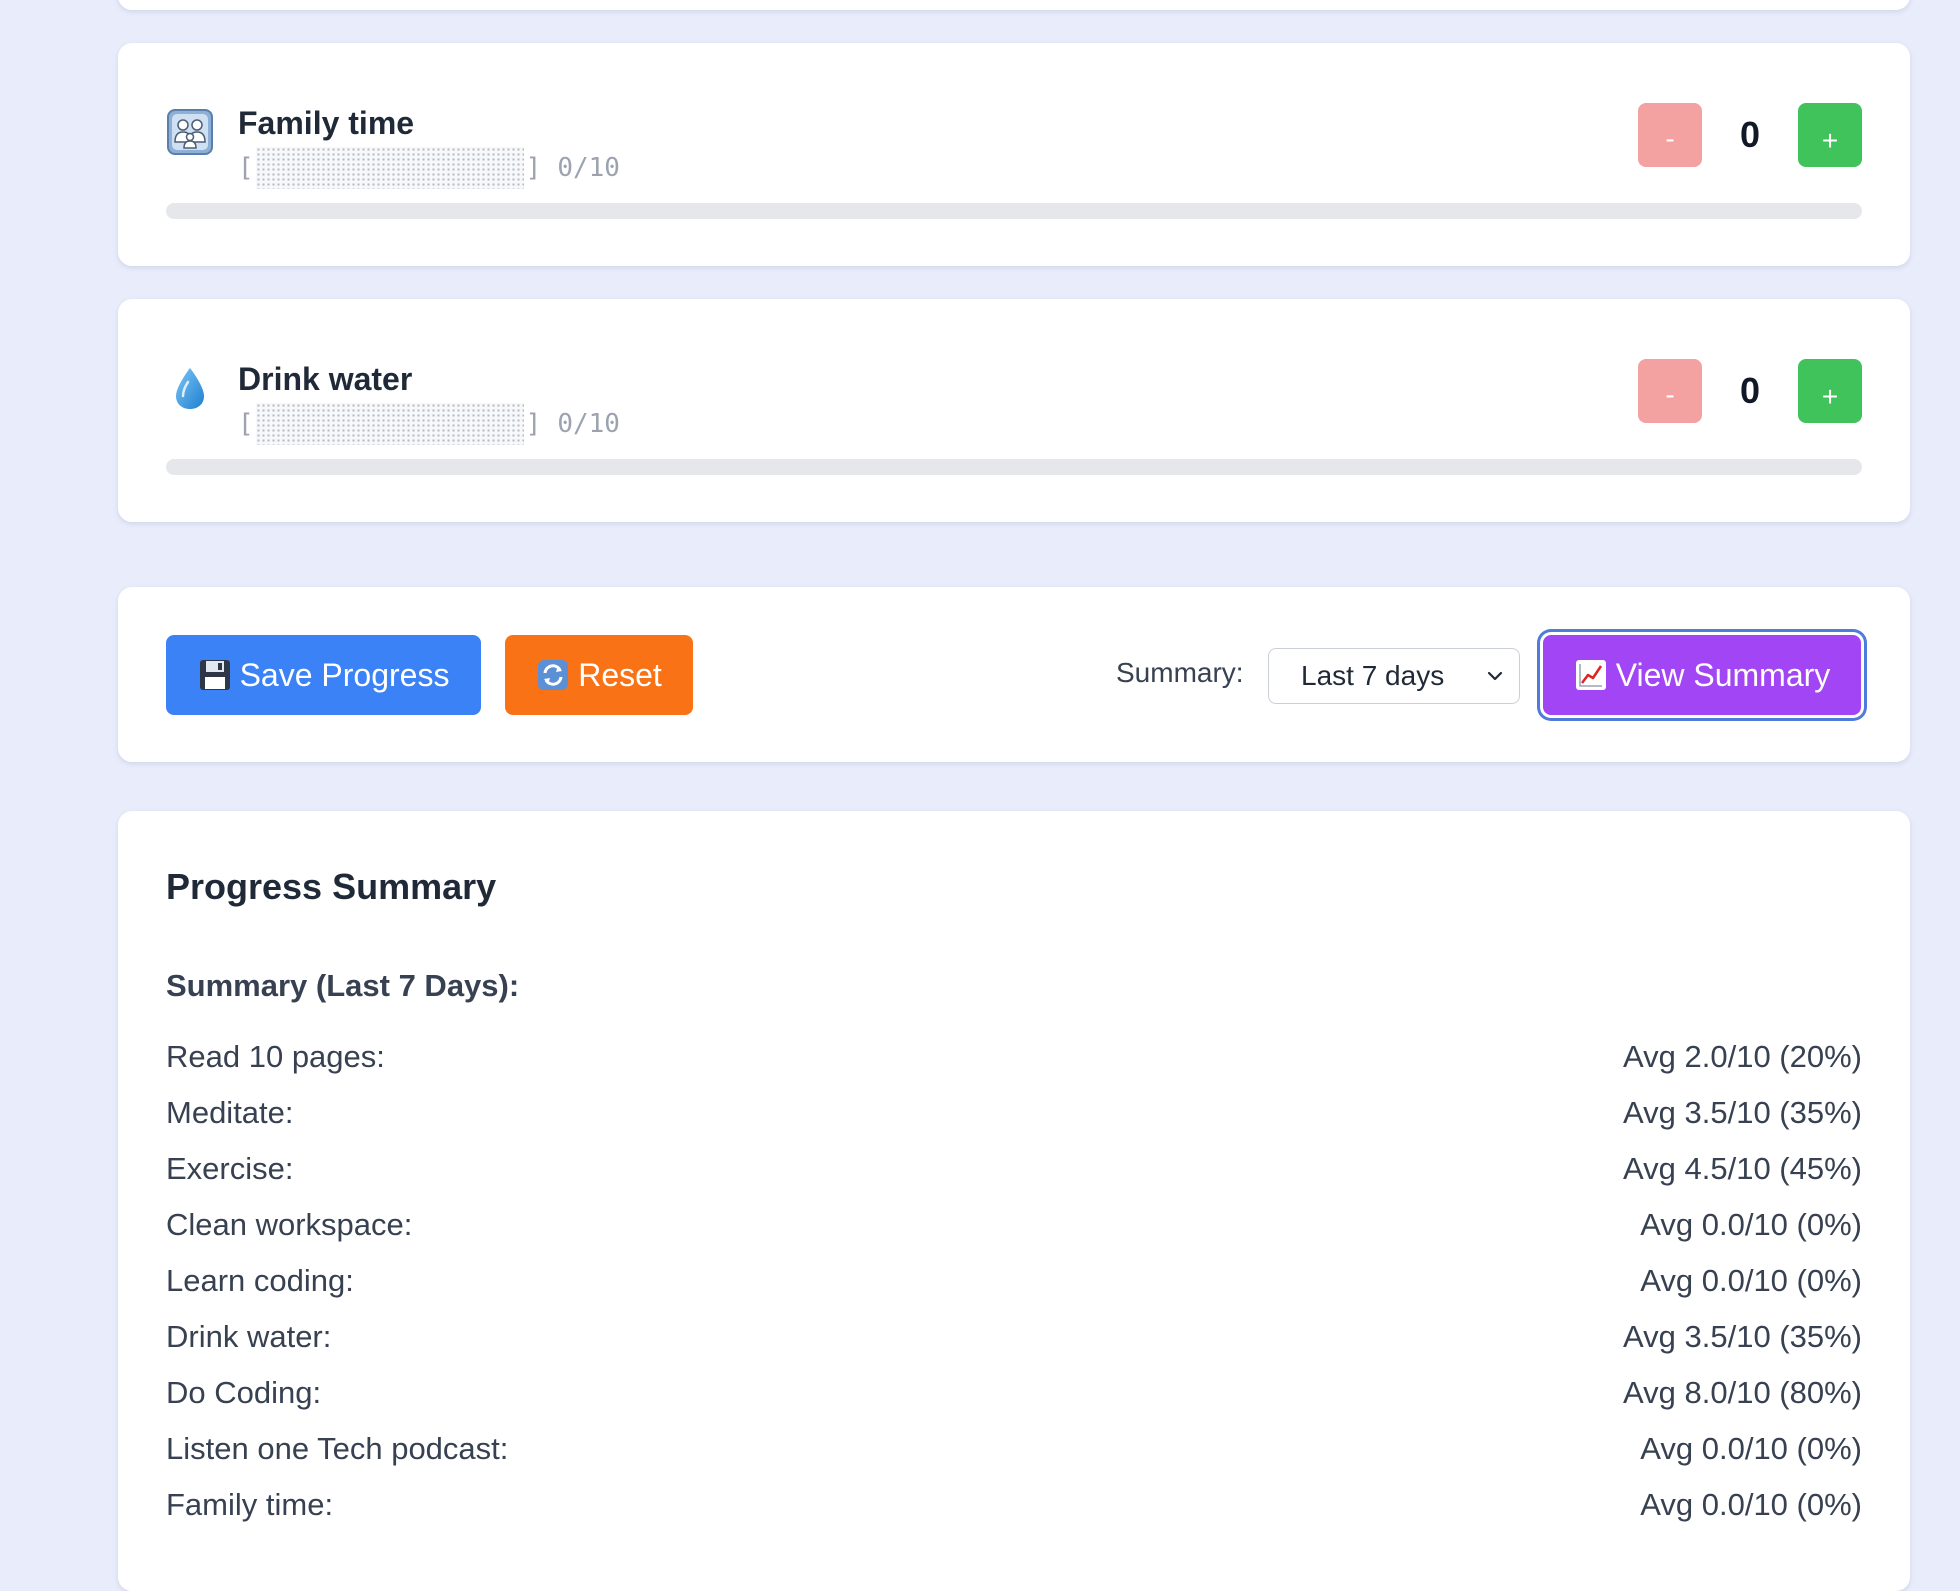 Image resolution: width=1960 pixels, height=1591 pixels. What do you see at coordinates (337, 1448) in the screenshot?
I see `summary-row-label: Listen one Tech podcast:` at bounding box center [337, 1448].